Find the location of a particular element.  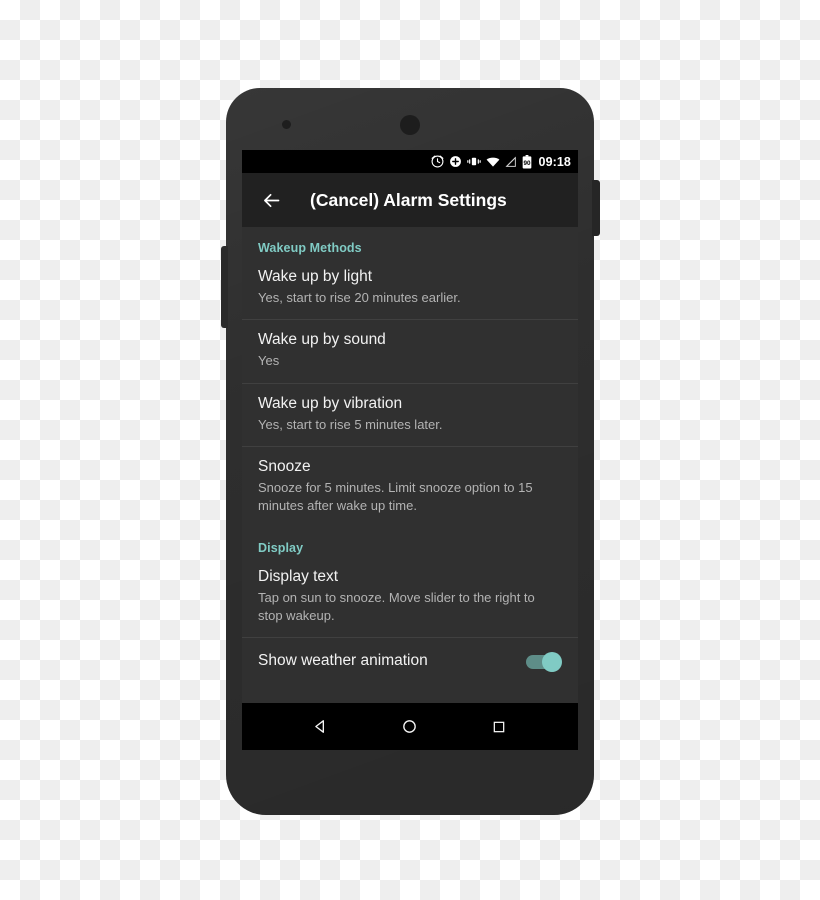

battery-icon: 90 is located at coordinates (526, 161).